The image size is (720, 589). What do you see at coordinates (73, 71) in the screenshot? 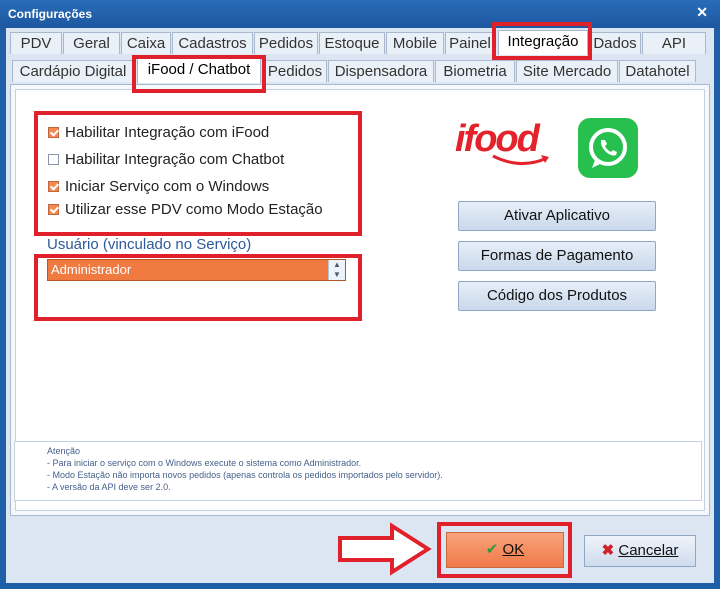
I see `tab-cardapio-digital: Cardápio Digital` at bounding box center [73, 71].